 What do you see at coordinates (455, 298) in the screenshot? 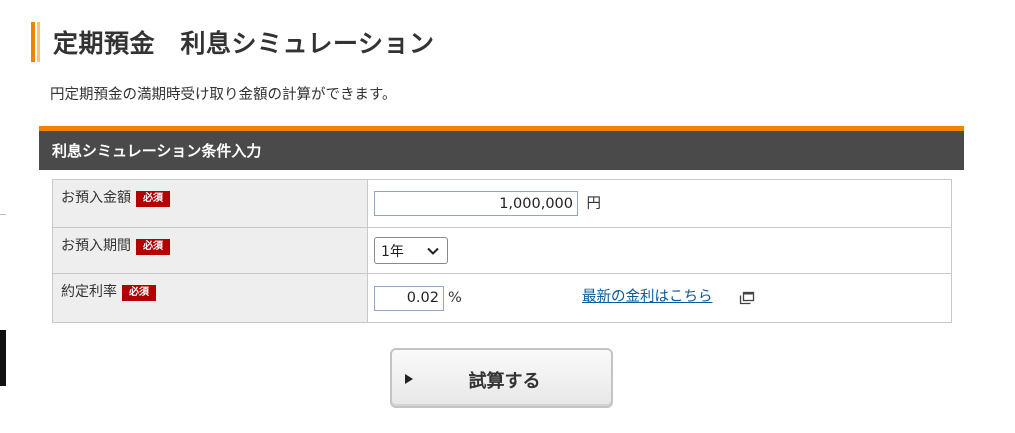
I see `rate-unit: %` at bounding box center [455, 298].